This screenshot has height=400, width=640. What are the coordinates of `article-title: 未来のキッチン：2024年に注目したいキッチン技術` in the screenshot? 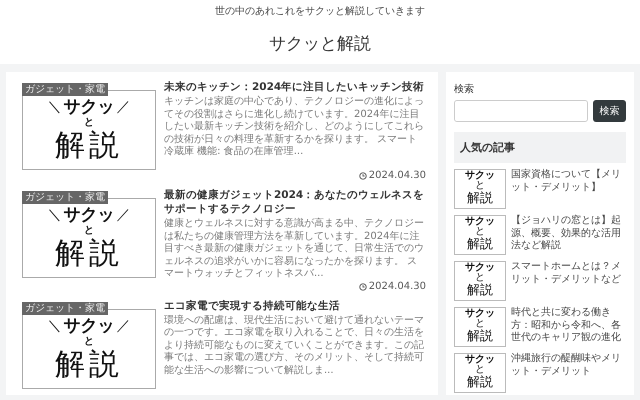 It's located at (295, 87).